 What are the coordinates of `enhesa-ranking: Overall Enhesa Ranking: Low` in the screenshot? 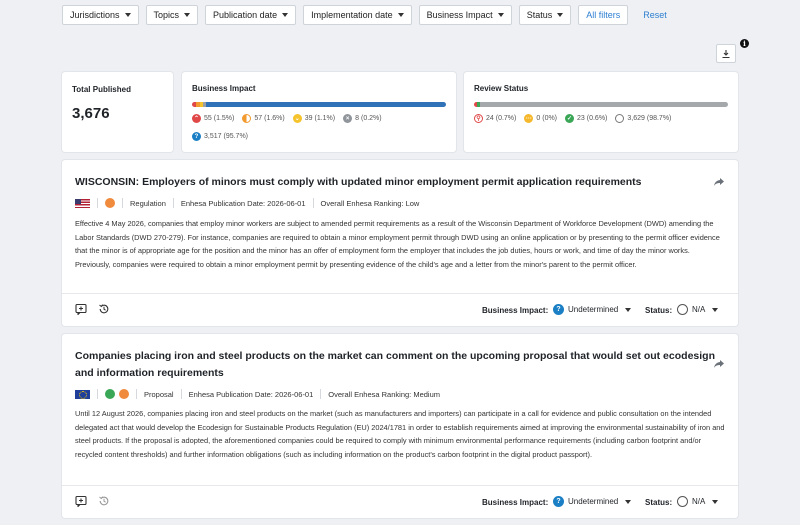 It's located at (370, 203).